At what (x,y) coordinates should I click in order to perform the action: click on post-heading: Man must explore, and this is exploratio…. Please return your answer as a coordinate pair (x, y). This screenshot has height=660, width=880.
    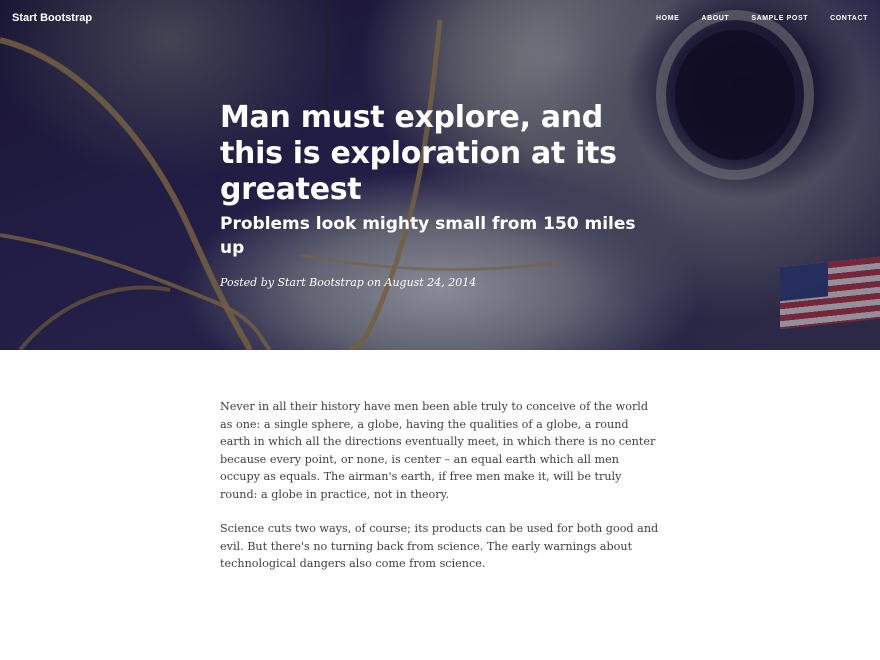
    Looking at the image, I should click on (440, 194).